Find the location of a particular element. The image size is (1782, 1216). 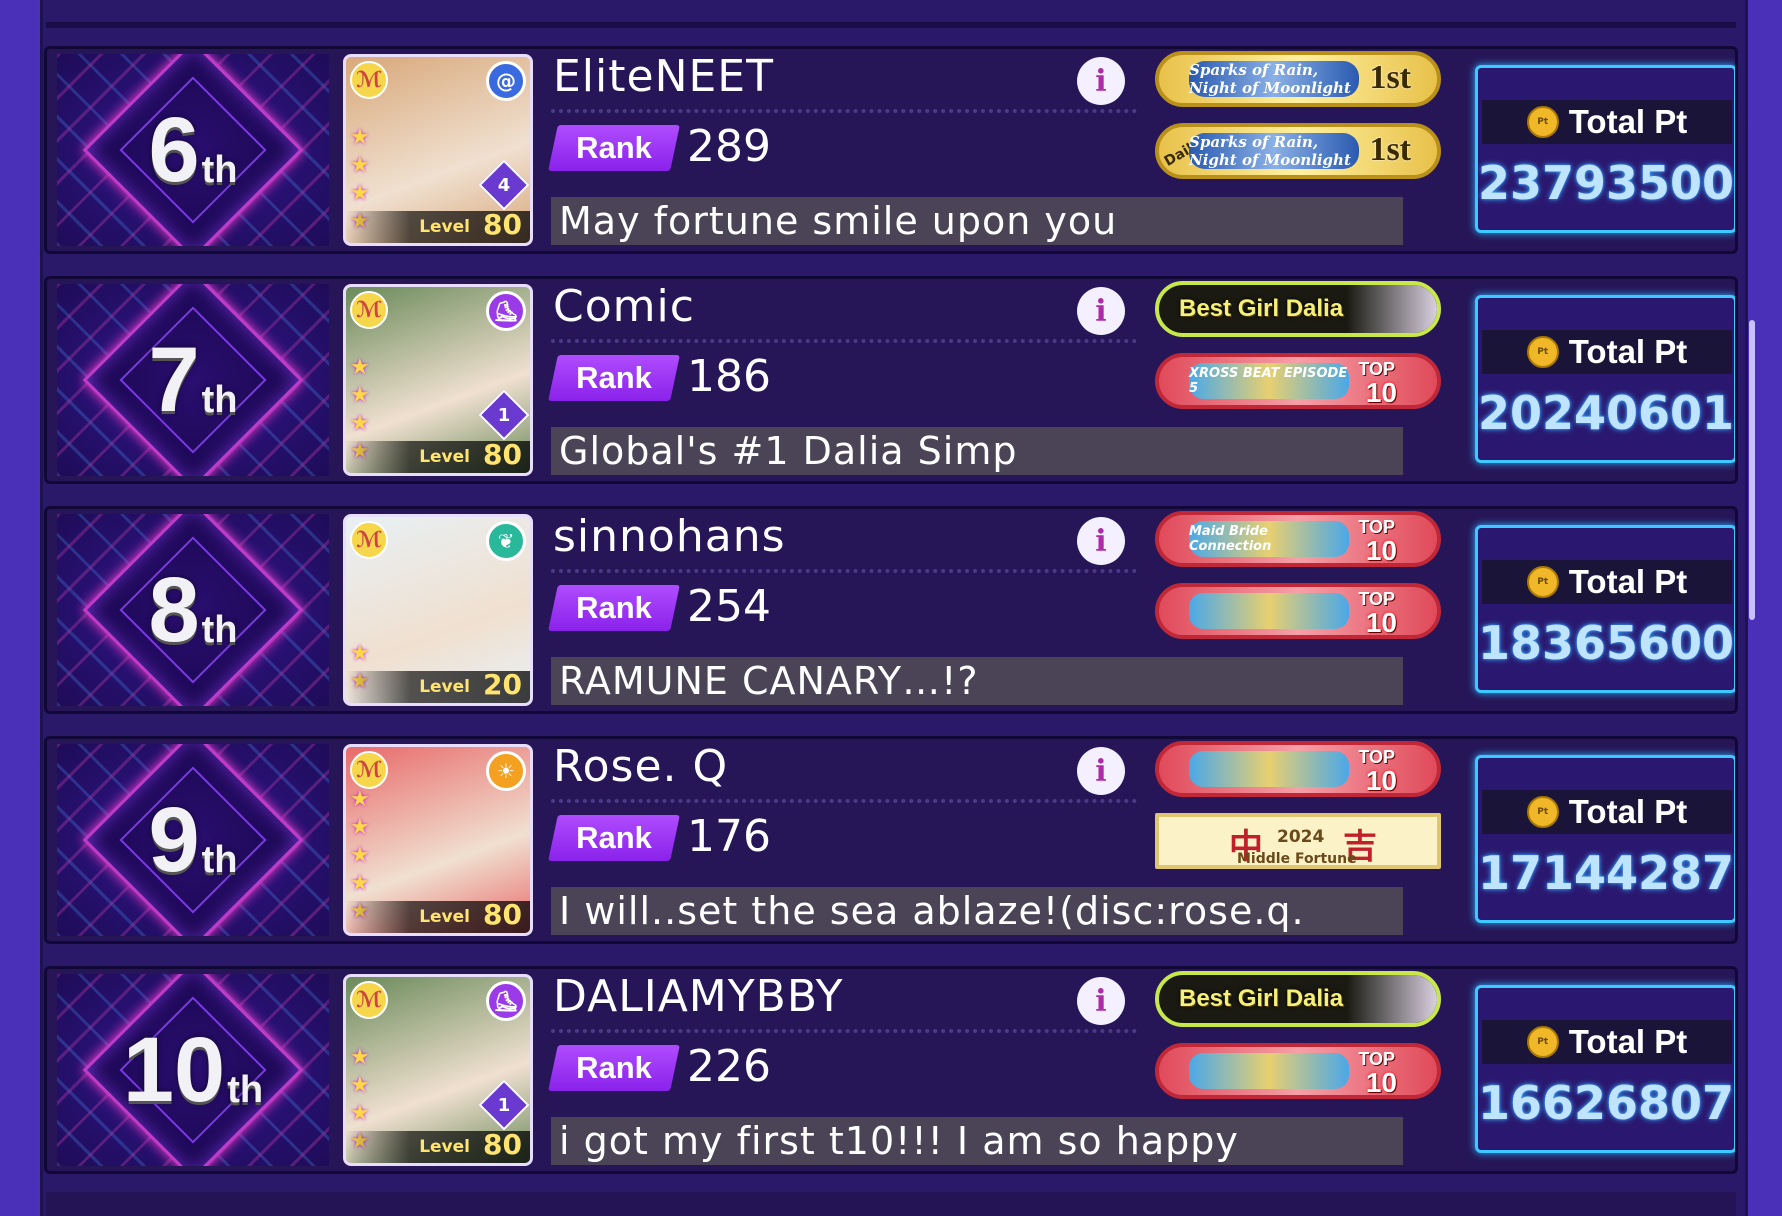

total-points-value: 23793500 is located at coordinates (1606, 183).